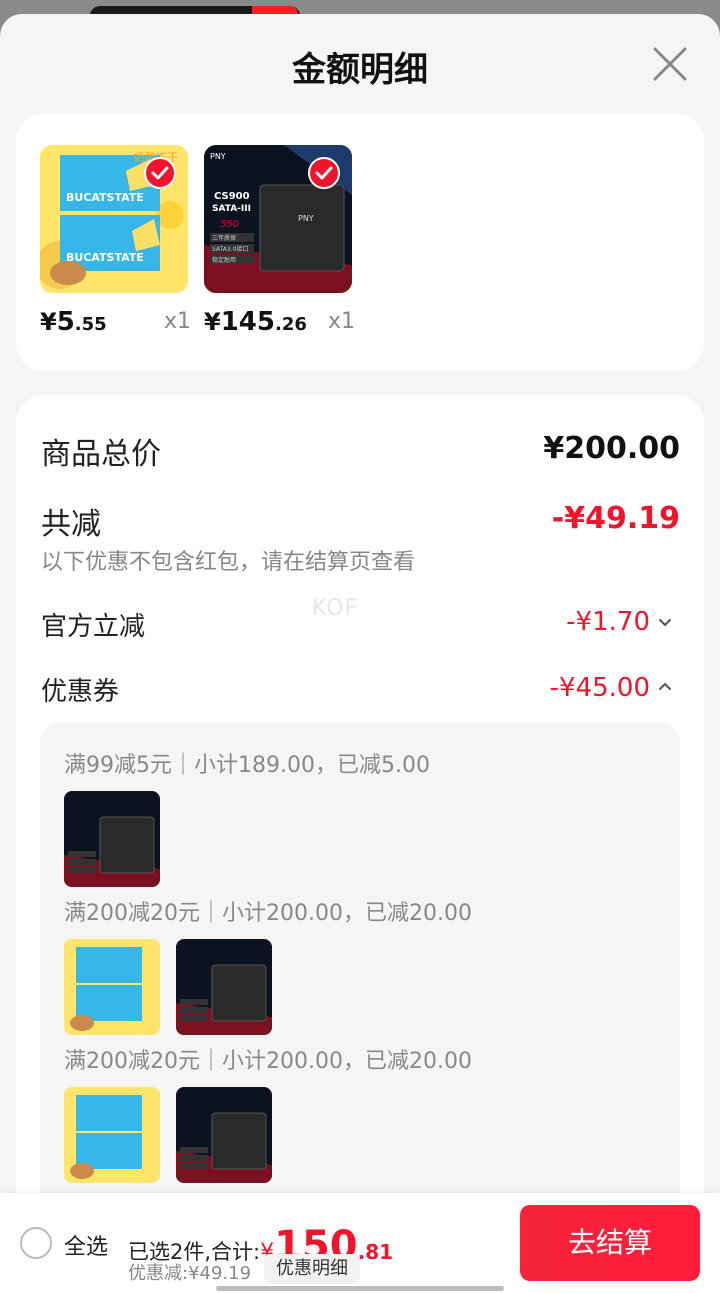 The height and width of the screenshot is (1293, 720). I want to click on coupon-value: -¥45.00, so click(600, 688).